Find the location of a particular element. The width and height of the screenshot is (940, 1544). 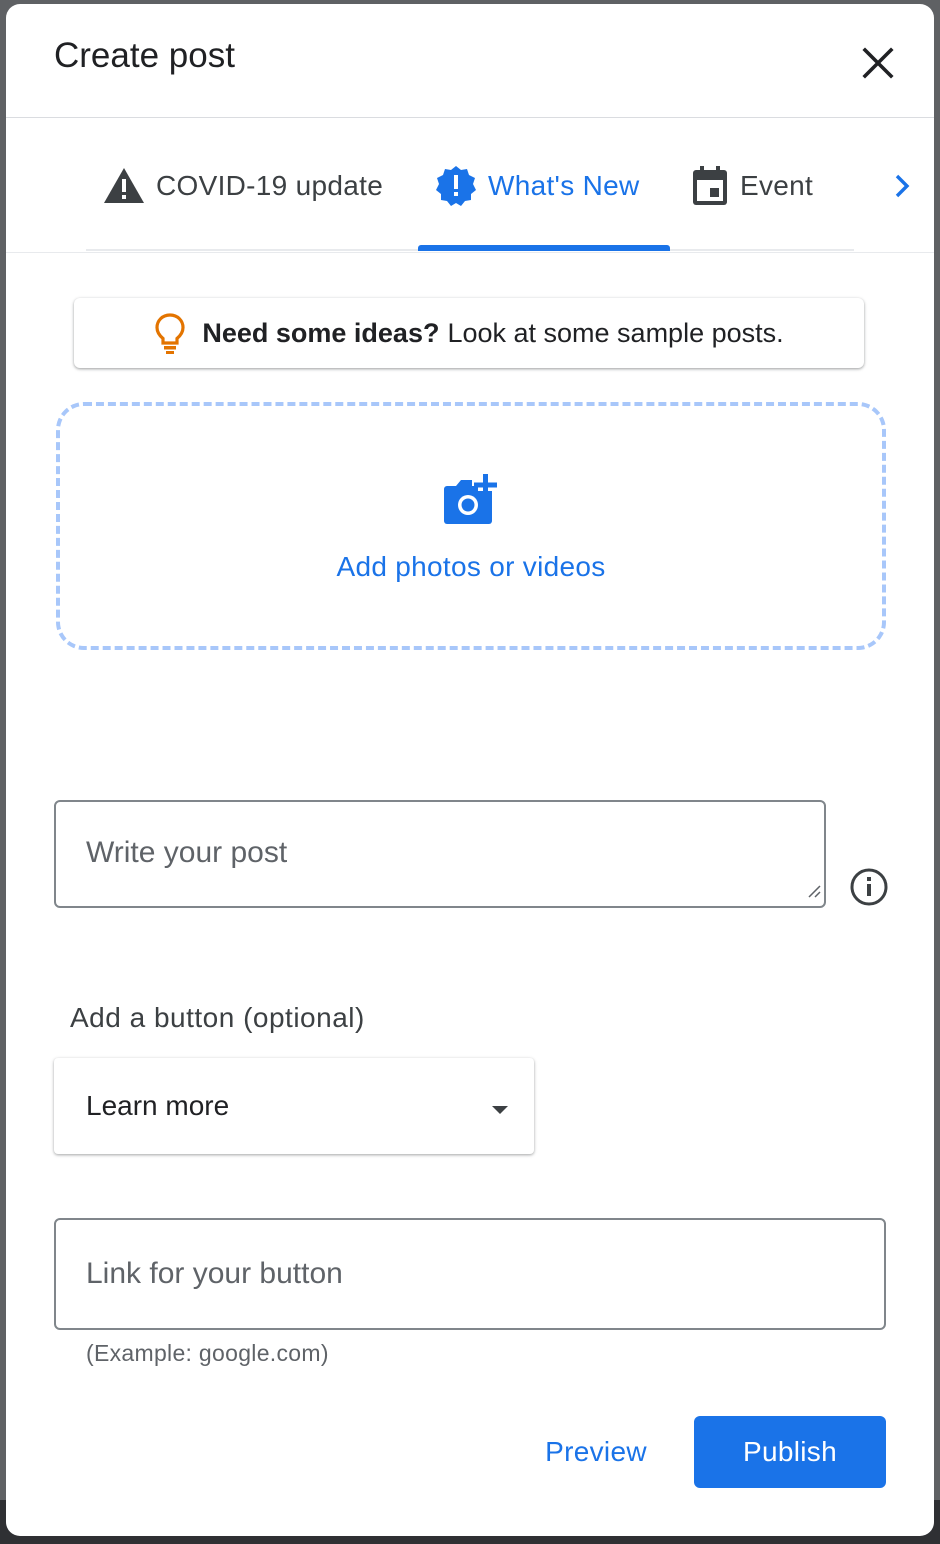

post-type-tabs: COVID-19 update What's New Event is located at coordinates (470, 185).